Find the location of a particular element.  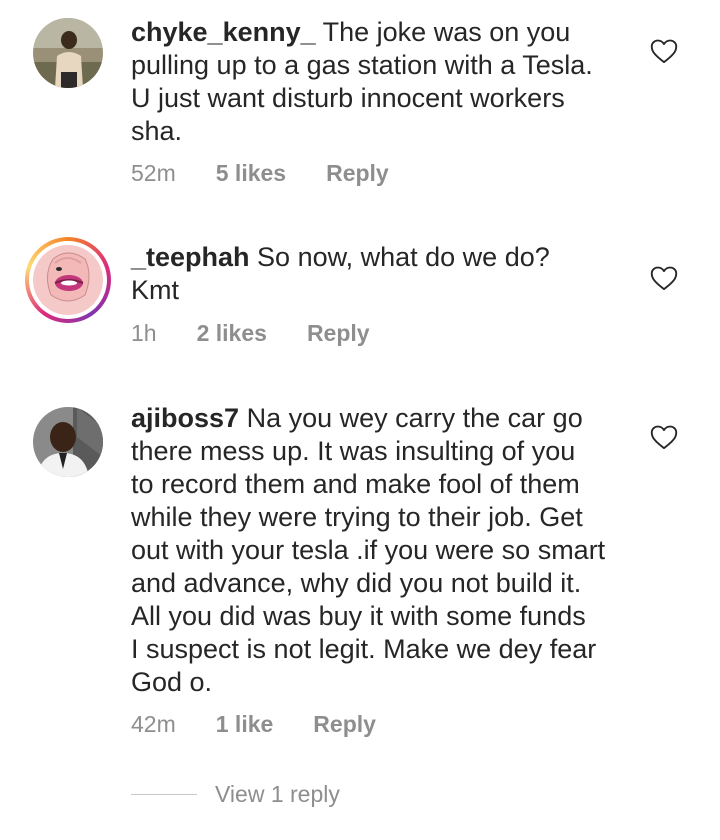

comment-likes: 2 likes is located at coordinates (232, 333).